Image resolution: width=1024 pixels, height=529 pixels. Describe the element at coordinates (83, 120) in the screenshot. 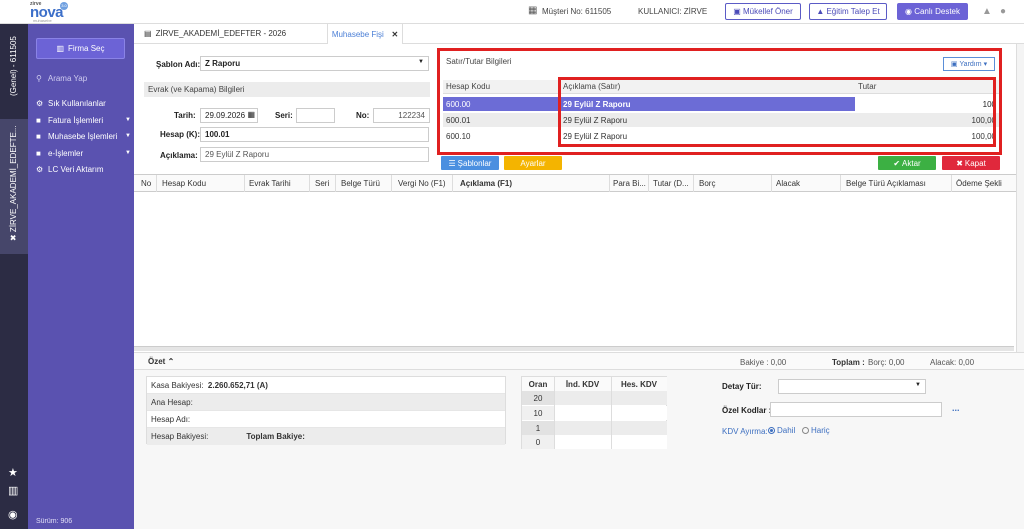

I see `sidebar-item-fatura: ■ Fatura İşlemleri ▼` at that location.